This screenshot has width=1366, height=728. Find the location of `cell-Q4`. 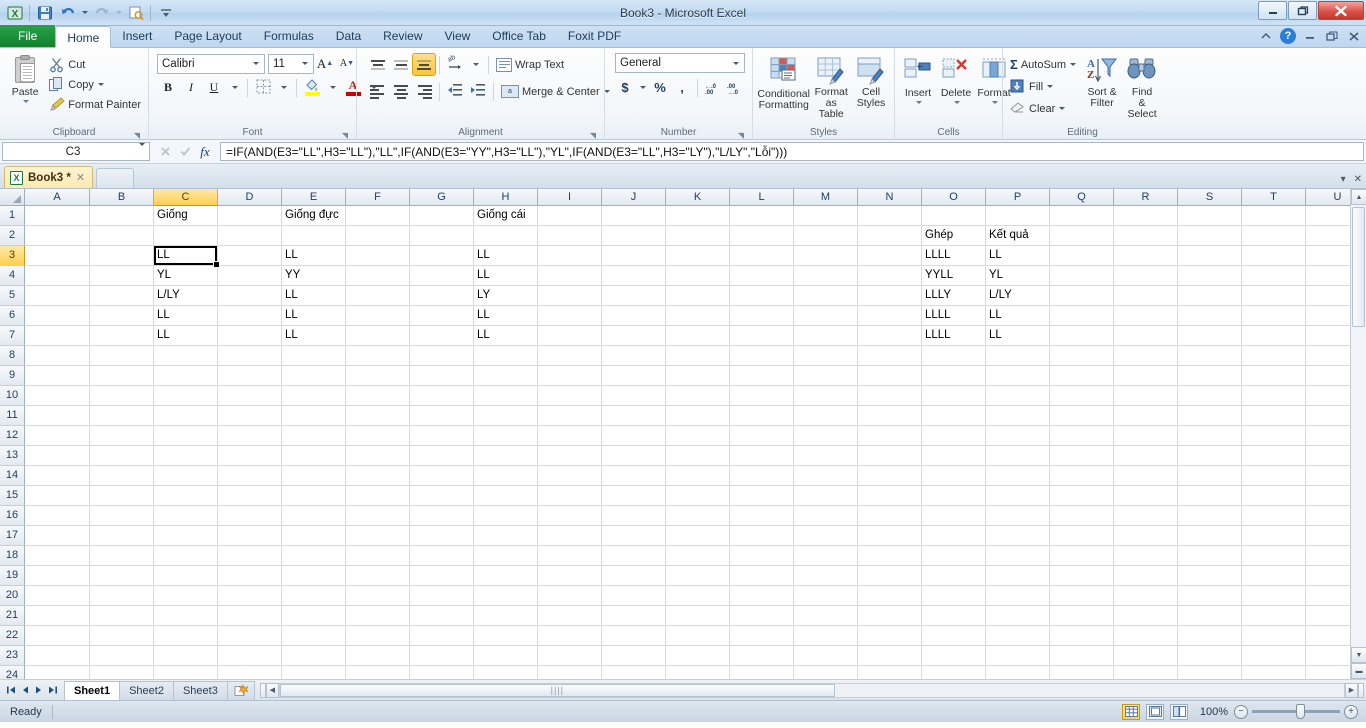

cell-Q4 is located at coordinates (1082, 276).